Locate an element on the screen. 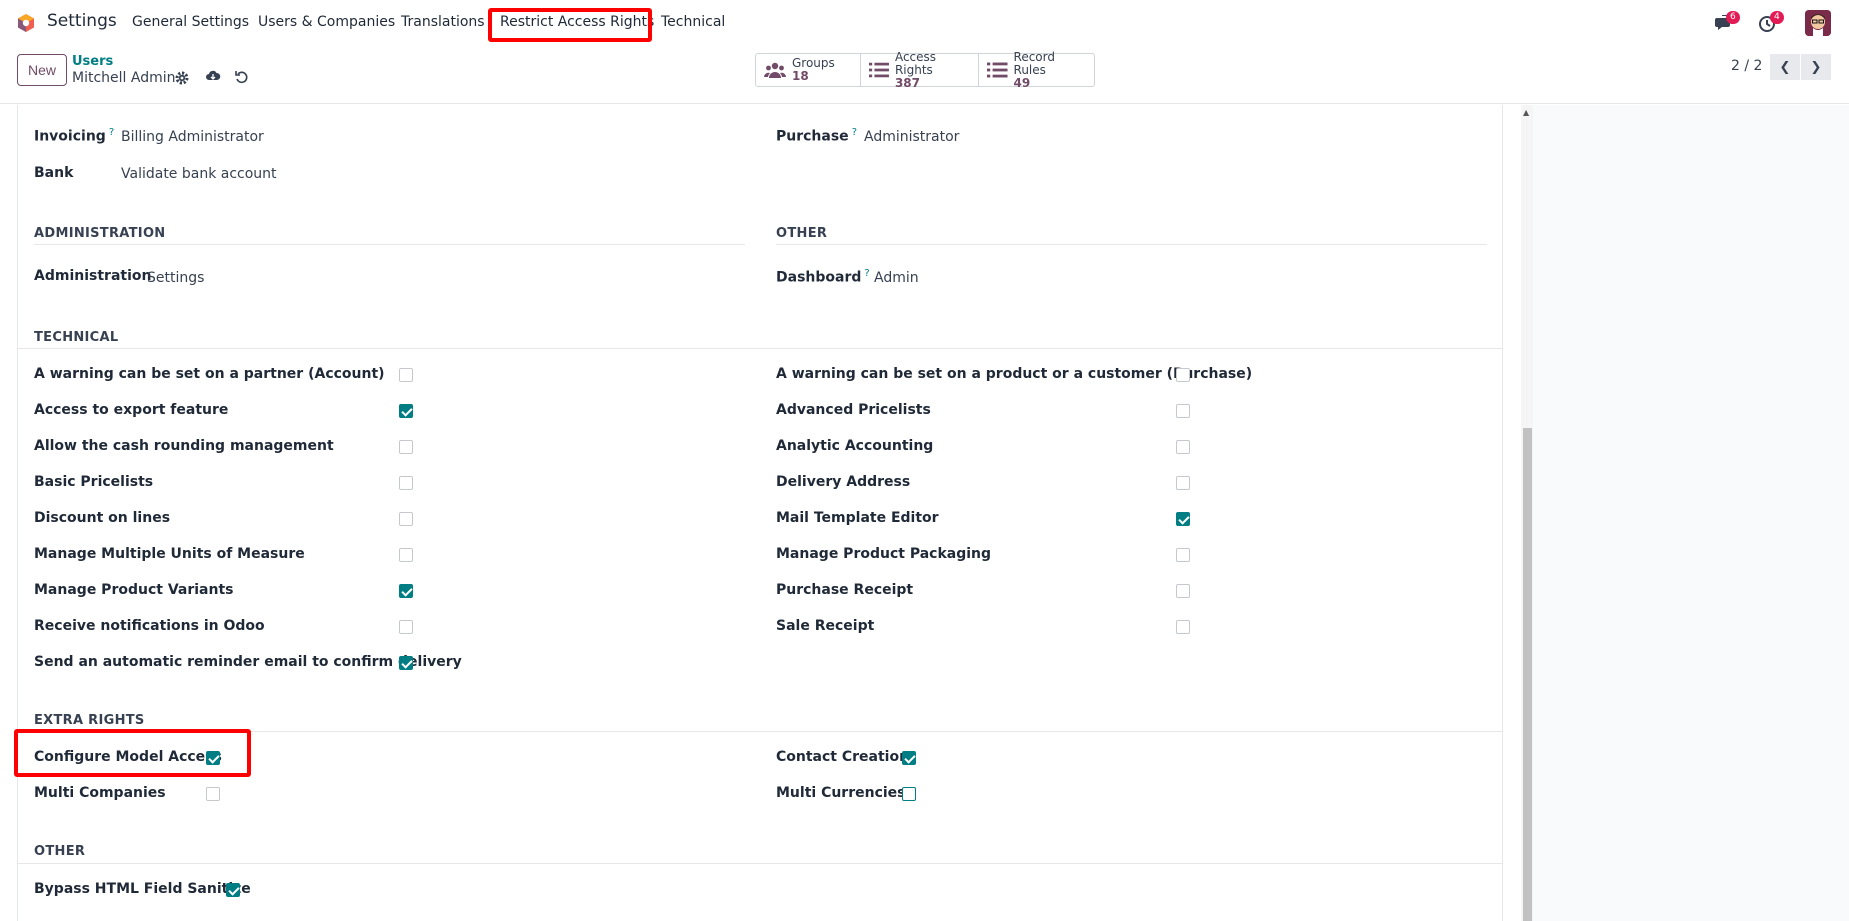 This screenshot has height=921, width=1849. checkbox-label-discount-on-lines: Discount on lines is located at coordinates (102, 518).